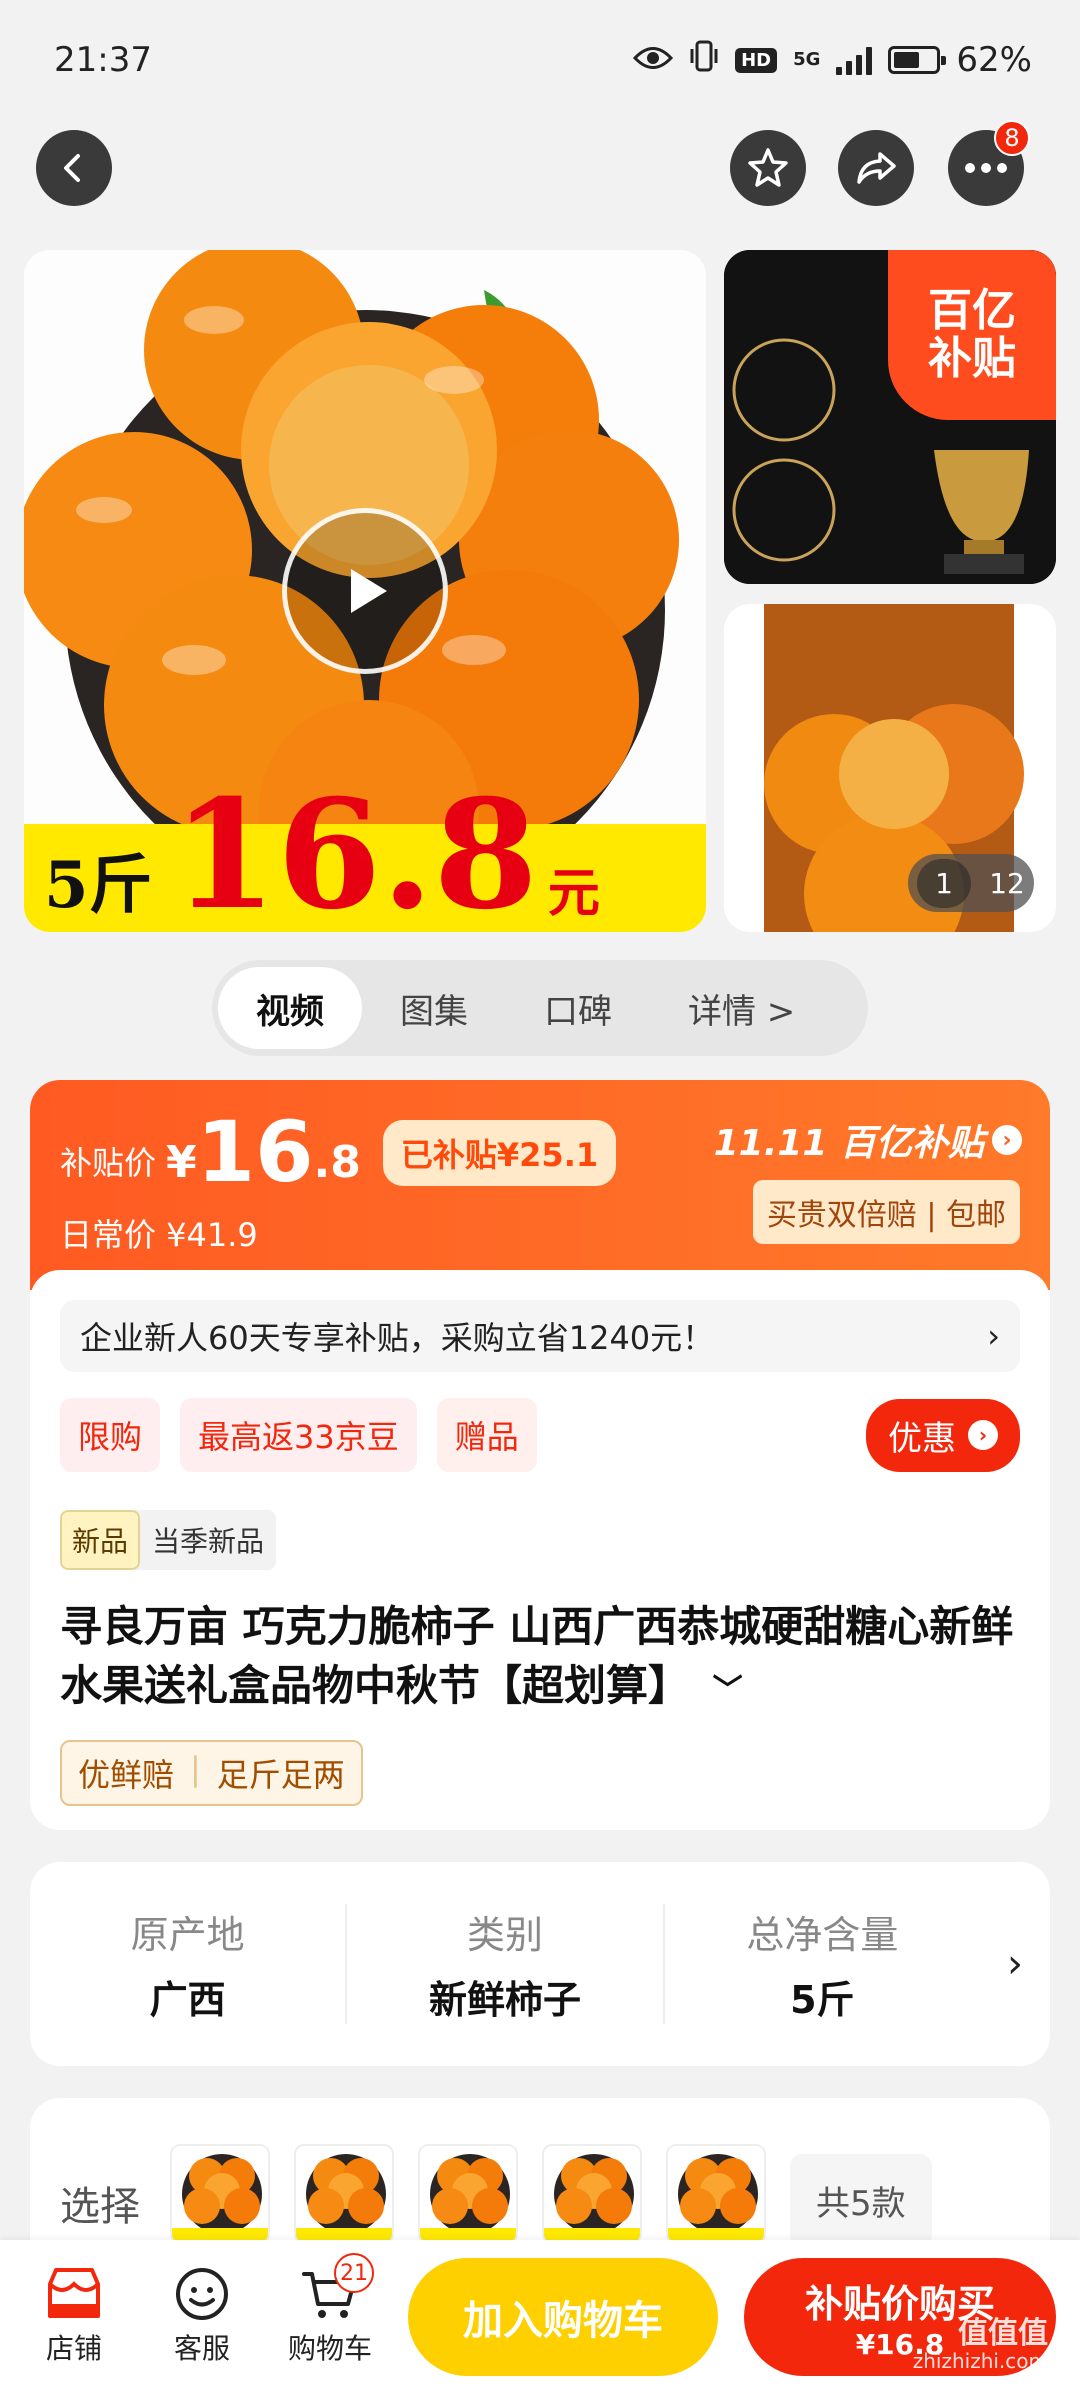 Image resolution: width=1080 pixels, height=2388 pixels. Describe the element at coordinates (181, 1162) in the screenshot. I see `currency-symbol: ¥` at that location.